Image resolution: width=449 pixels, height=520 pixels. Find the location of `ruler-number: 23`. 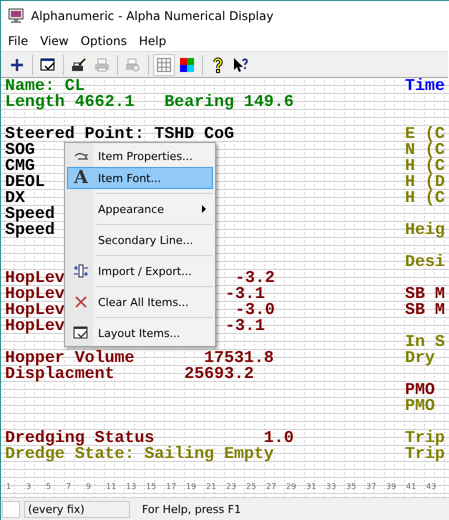

ruler-number: 23 is located at coordinates (231, 486).